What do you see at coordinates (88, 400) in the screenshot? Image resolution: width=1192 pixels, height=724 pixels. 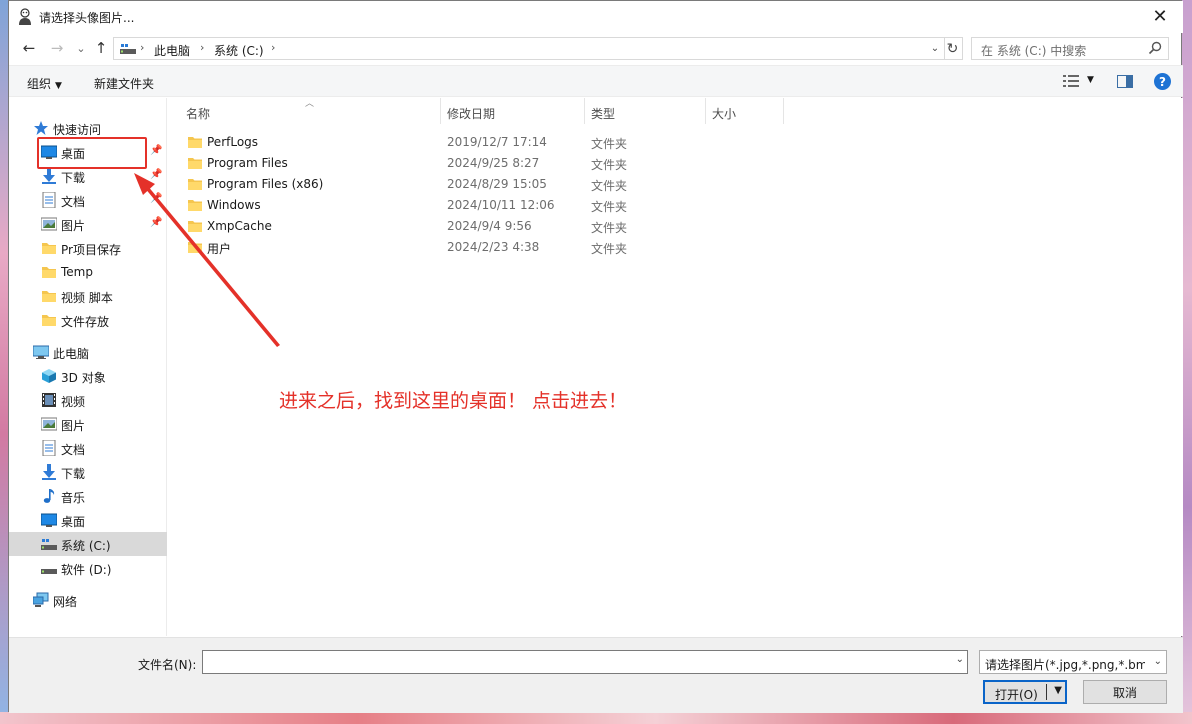 I see `sidebar-item-videos: 视频` at bounding box center [88, 400].